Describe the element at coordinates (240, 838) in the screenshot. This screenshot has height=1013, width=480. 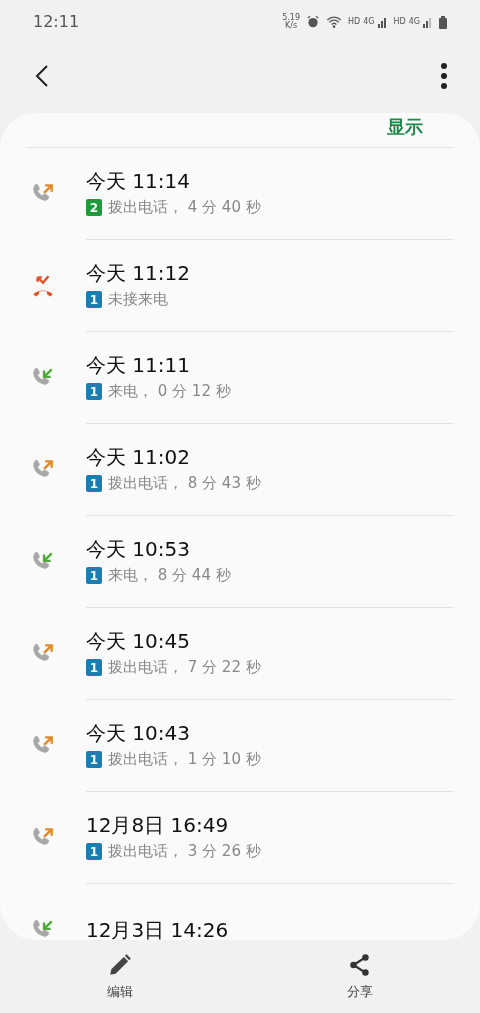
I see `call-log-row: 12月8日 16:49 1 拨出电话， 3 分 26 秒` at that location.